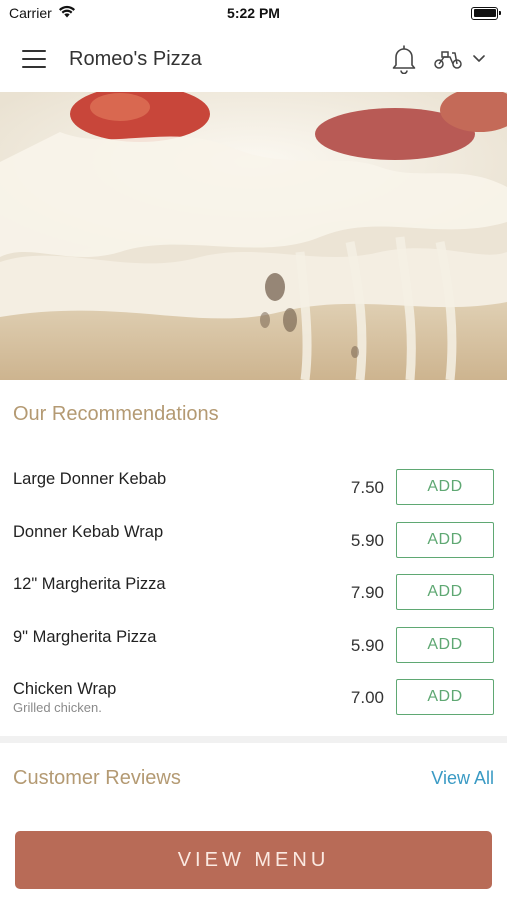  Describe the element at coordinates (90, 479) in the screenshot. I see `item-name: Large Donner Kebab` at that location.